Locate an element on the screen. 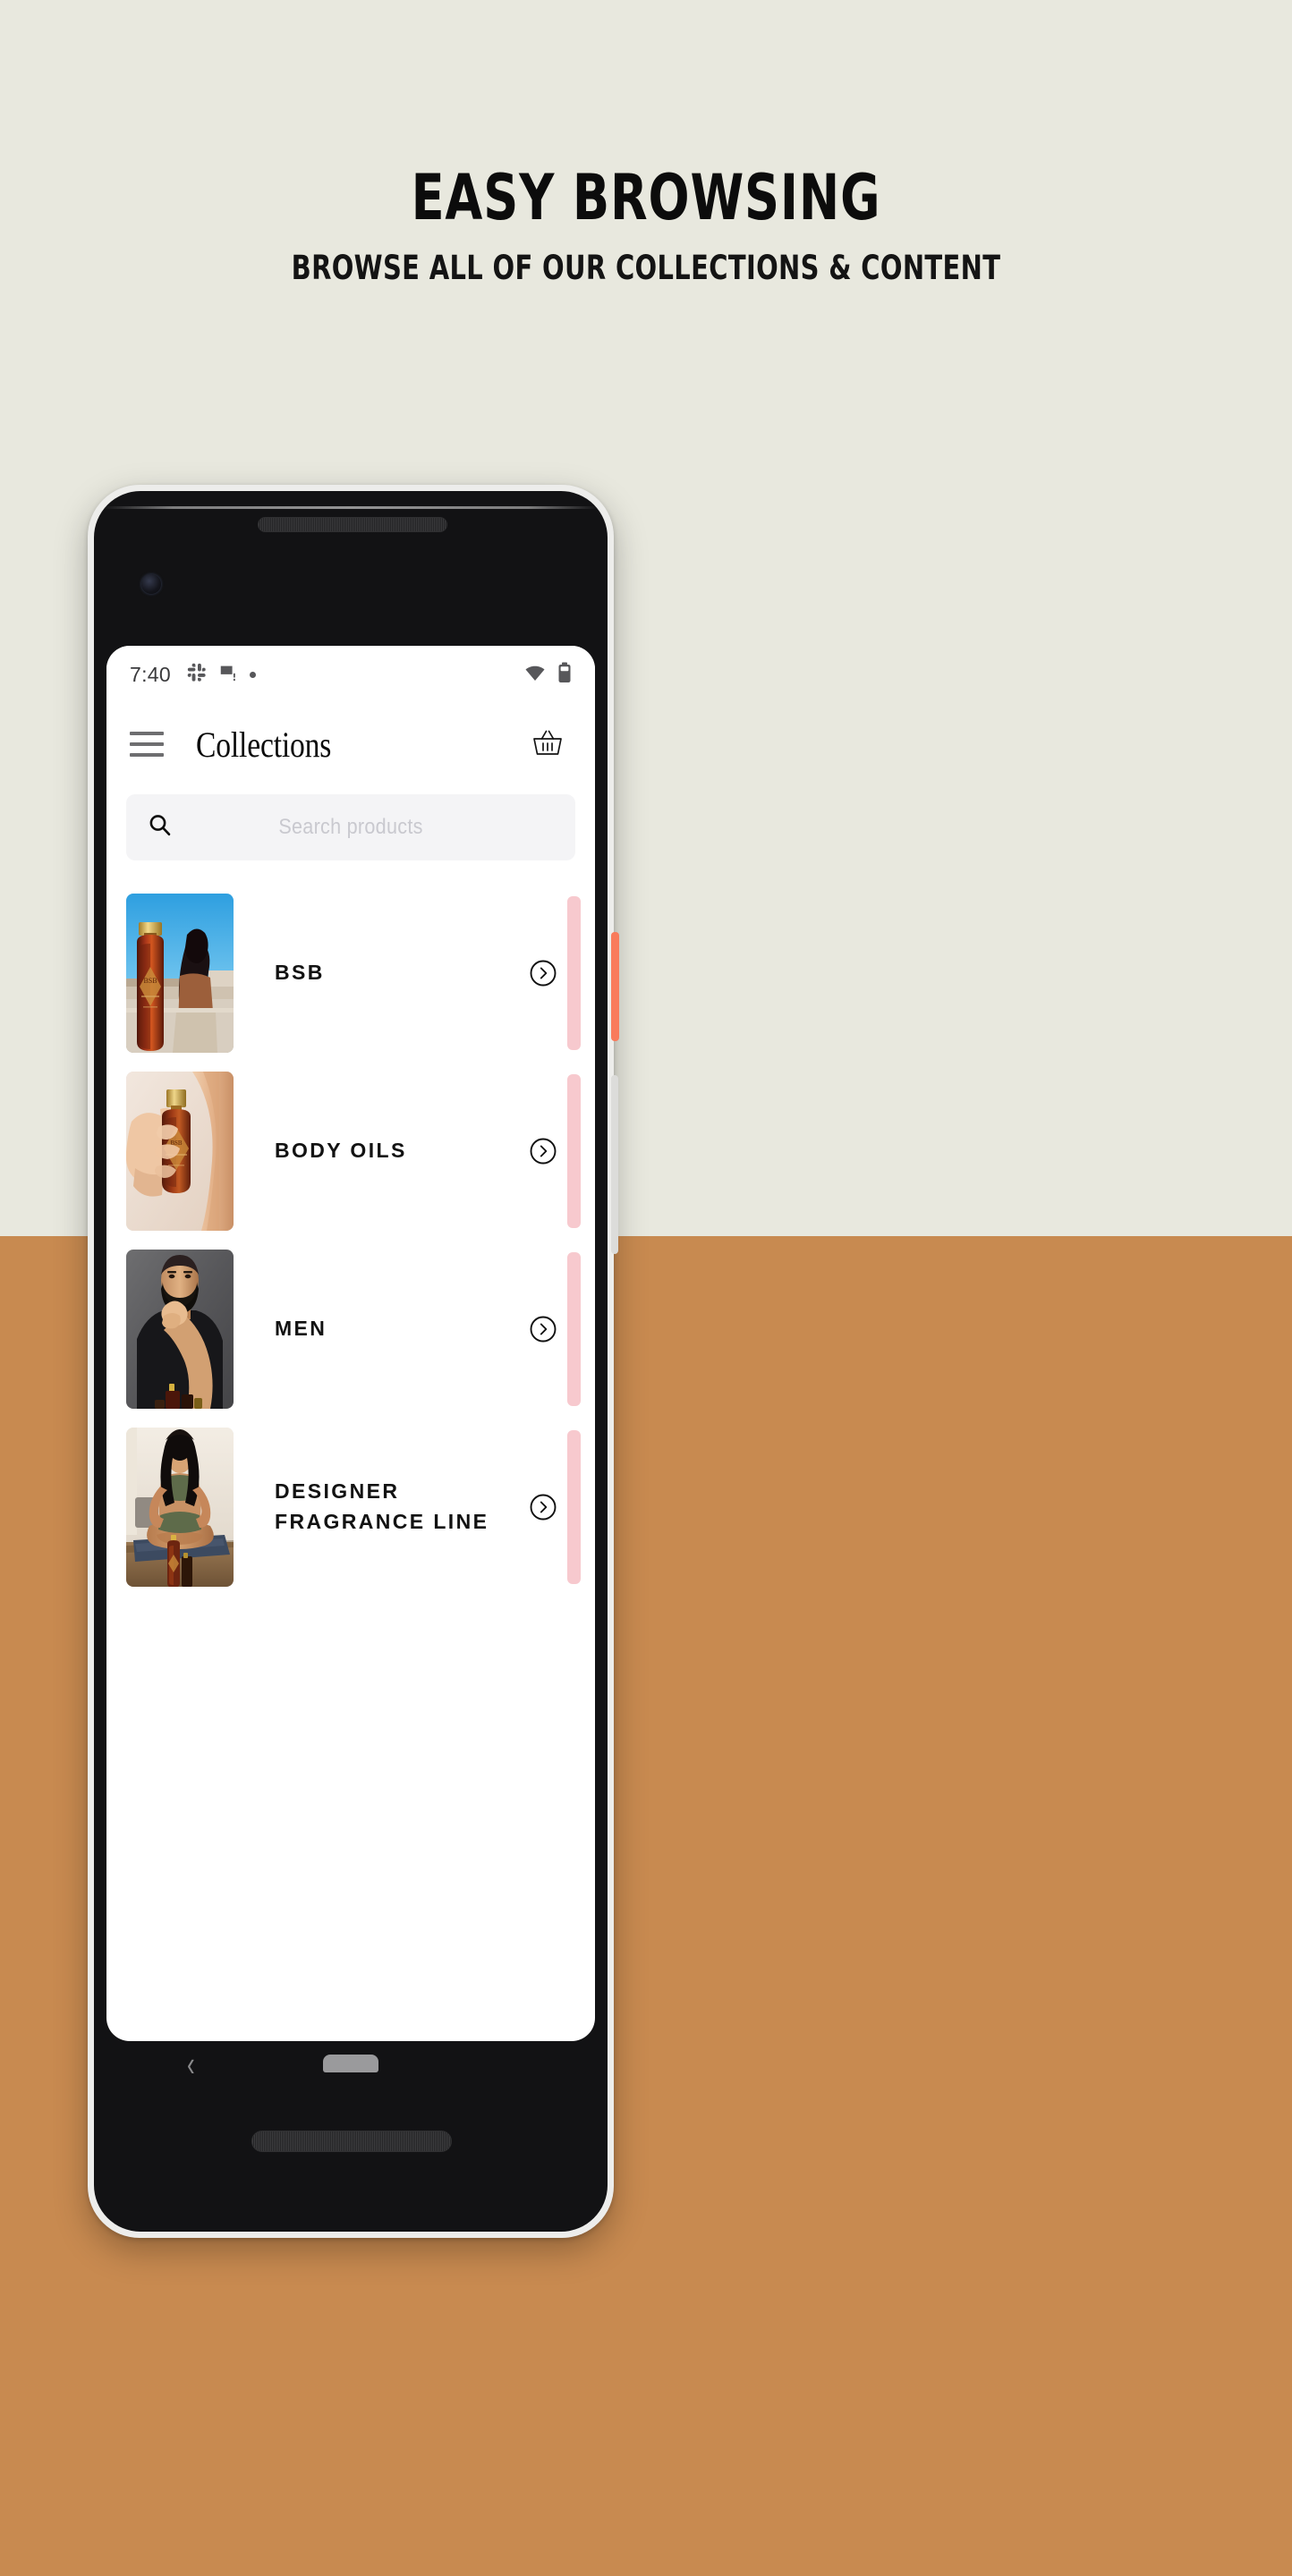 The width and height of the screenshot is (1292, 2576). status-bar-notification-icons is located at coordinates (221, 675).